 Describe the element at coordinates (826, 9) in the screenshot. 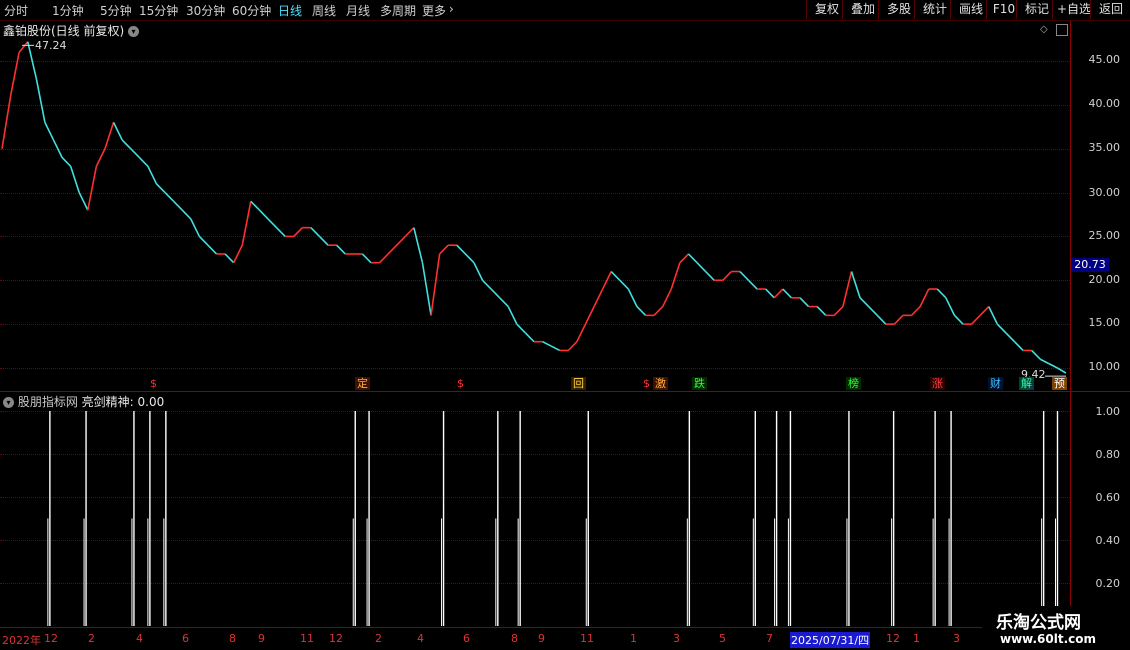

I see `adjust-button: 复权` at that location.